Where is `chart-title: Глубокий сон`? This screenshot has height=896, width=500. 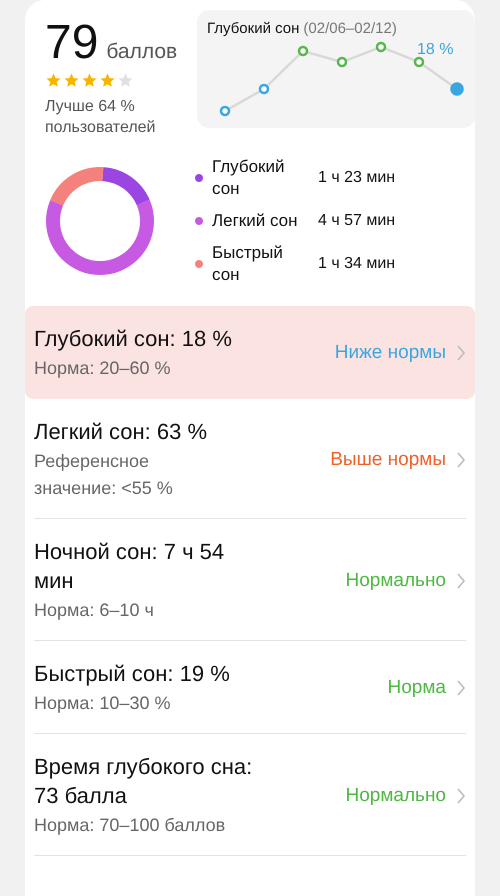 chart-title: Глубокий сон is located at coordinates (253, 28).